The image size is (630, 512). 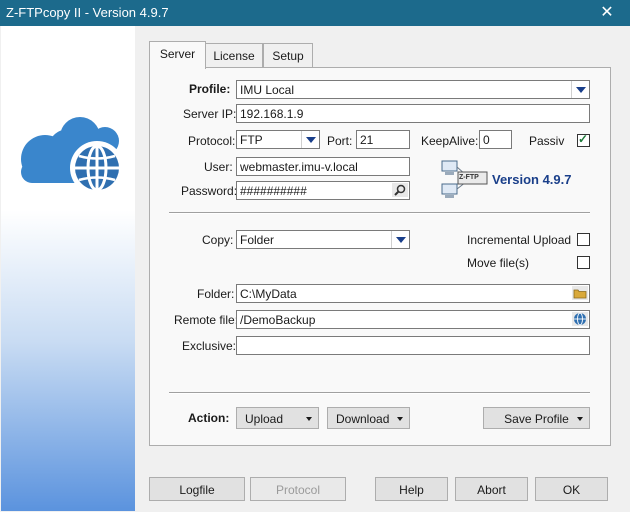 What do you see at coordinates (583, 139) in the screenshot?
I see `passiv-checkbox` at bounding box center [583, 139].